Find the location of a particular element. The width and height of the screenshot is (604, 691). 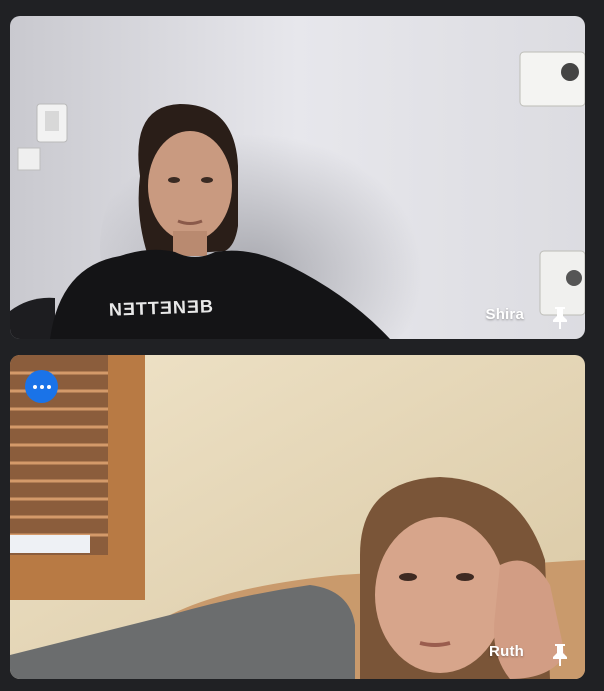

participant-name: Shira is located at coordinates (504, 314).